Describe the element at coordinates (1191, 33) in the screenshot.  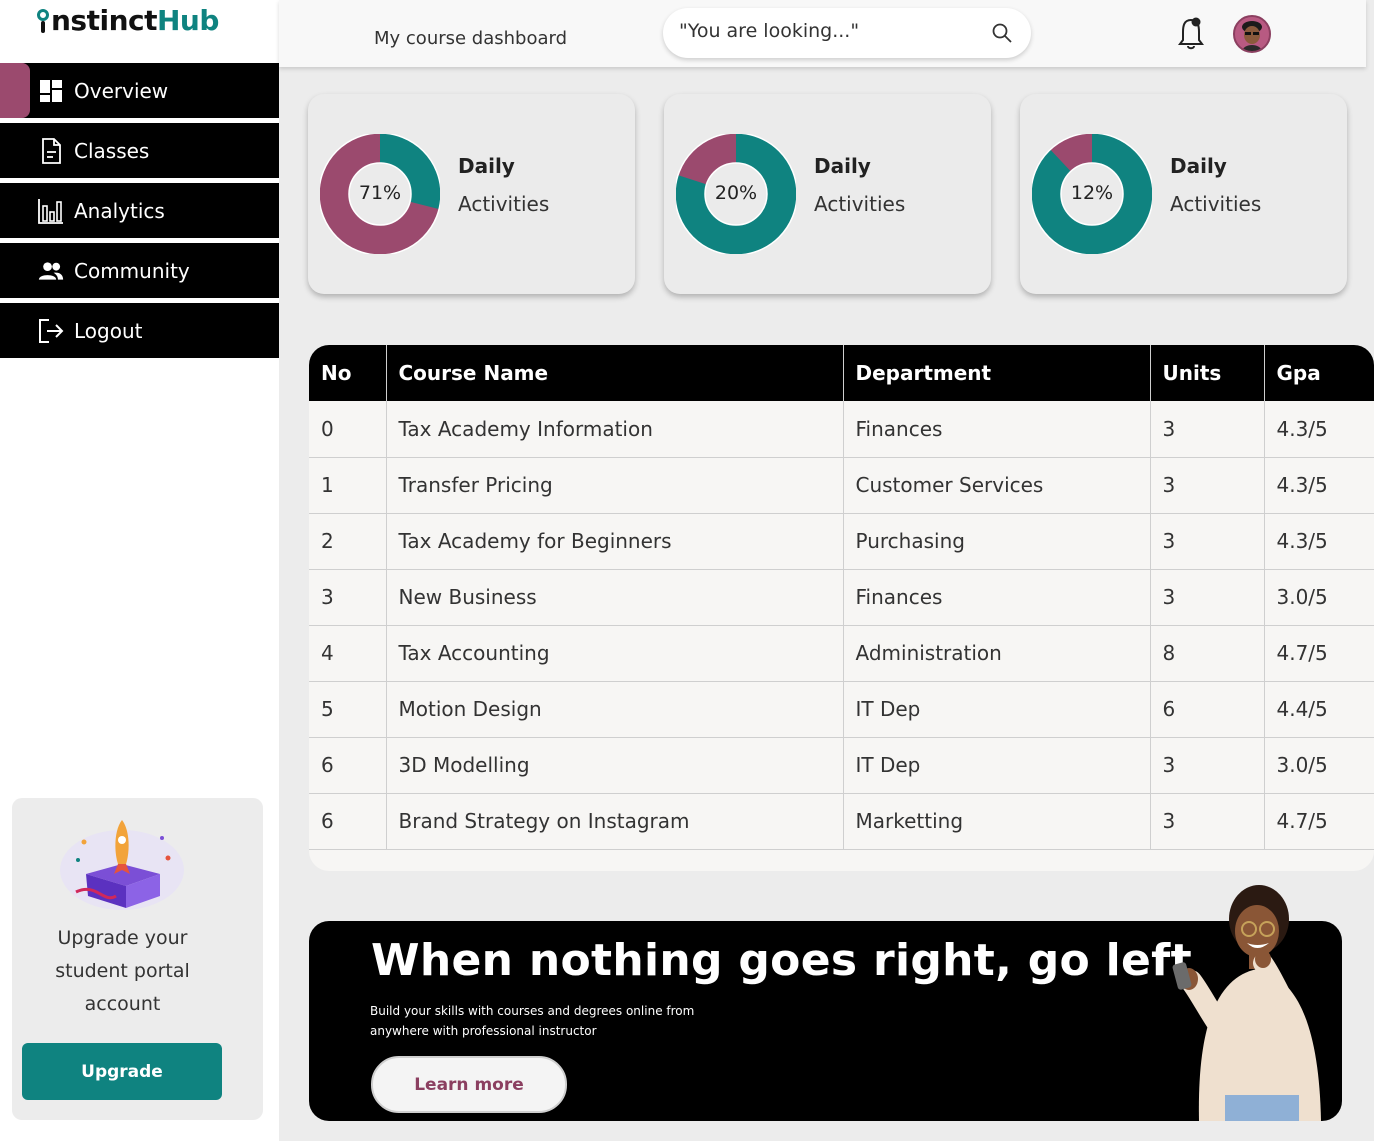
I see `notification-bell-icon` at that location.